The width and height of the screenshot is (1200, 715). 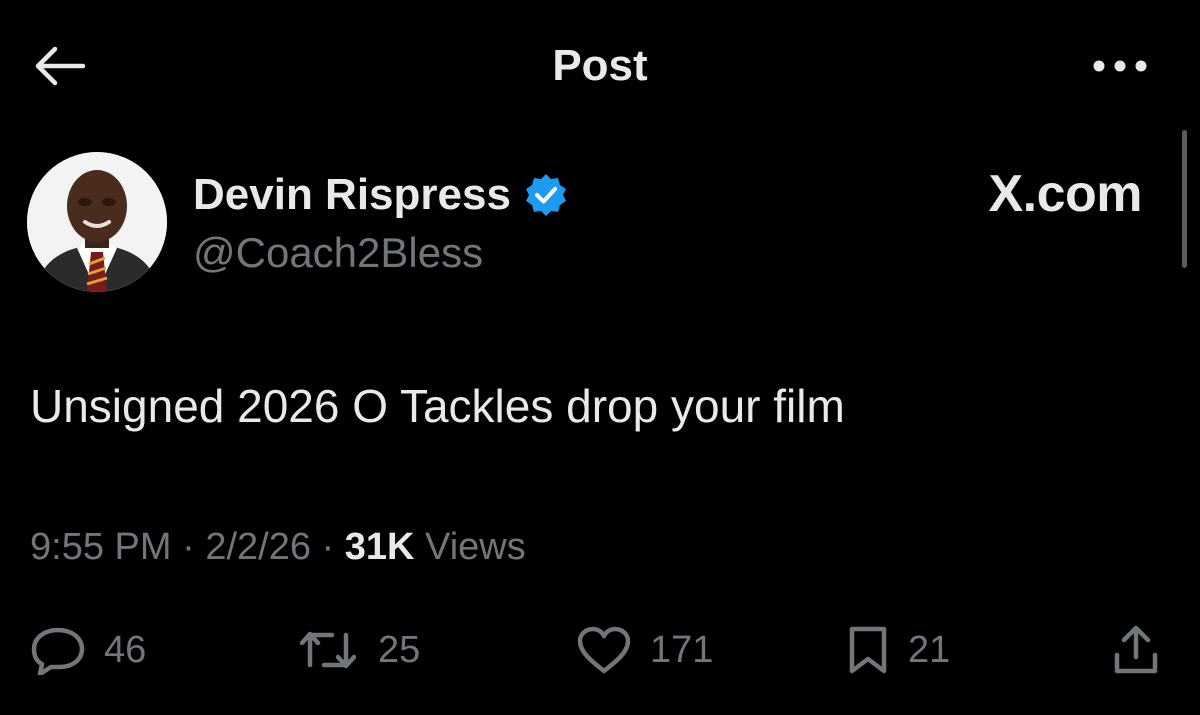 I want to click on scrollbar, so click(x=1184, y=199).